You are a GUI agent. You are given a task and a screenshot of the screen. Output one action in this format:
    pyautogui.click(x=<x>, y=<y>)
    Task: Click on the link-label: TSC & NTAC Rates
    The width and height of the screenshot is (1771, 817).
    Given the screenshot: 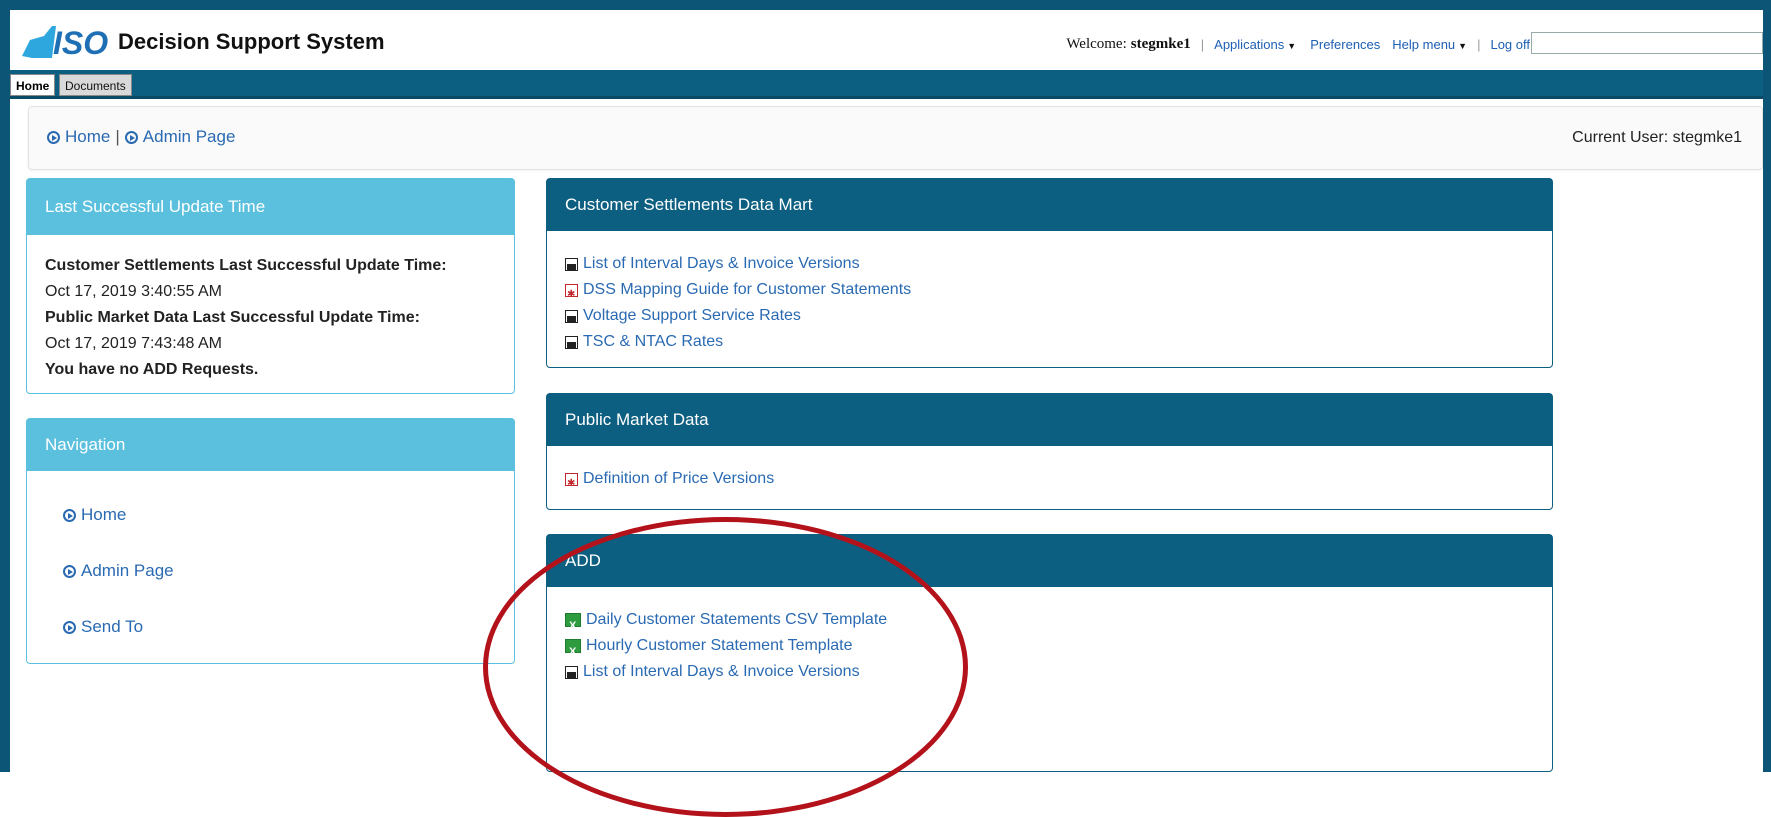 What is the action you would take?
    pyautogui.click(x=653, y=341)
    